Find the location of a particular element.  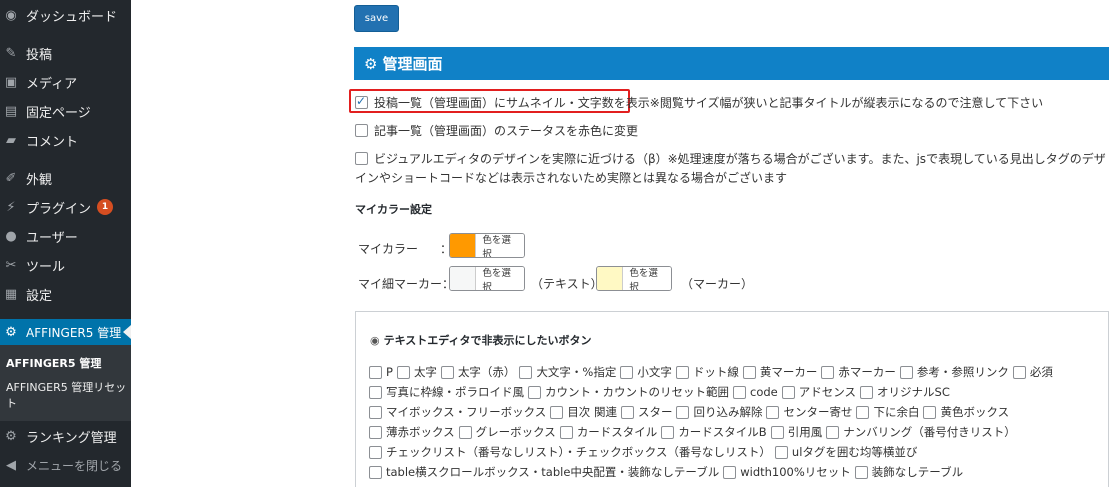

user-icon: ● is located at coordinates (11, 236).